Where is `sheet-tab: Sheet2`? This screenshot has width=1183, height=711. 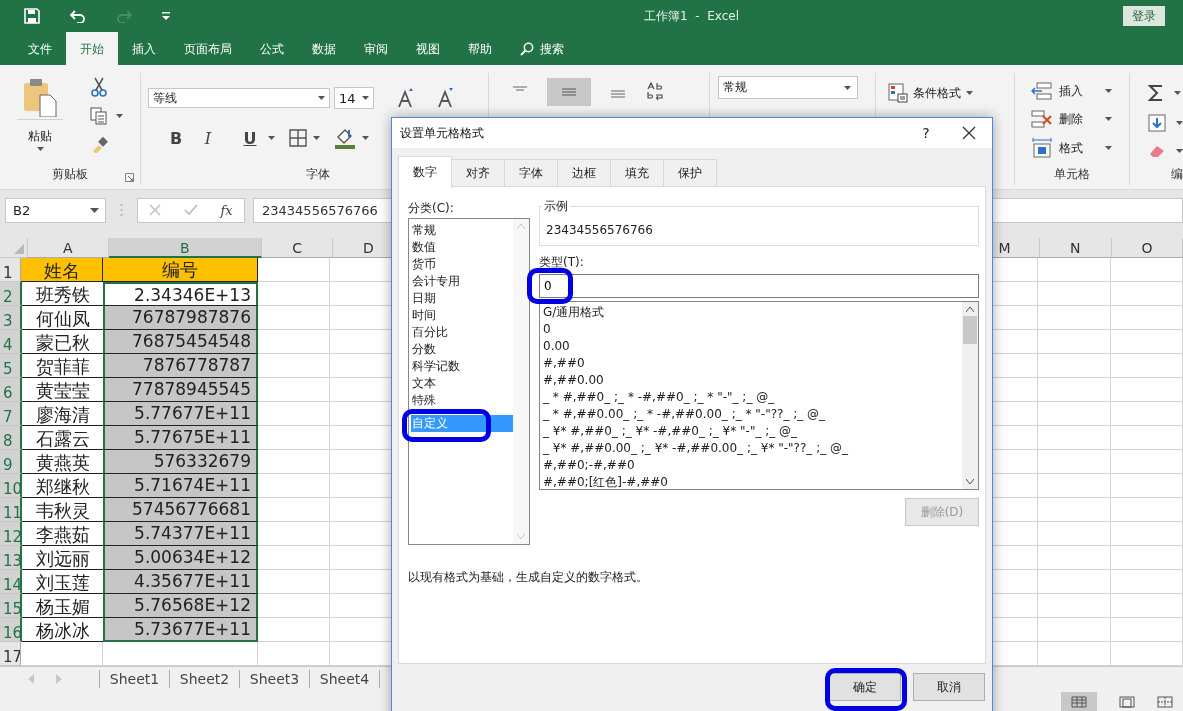
sheet-tab: Sheet2 is located at coordinates (205, 679).